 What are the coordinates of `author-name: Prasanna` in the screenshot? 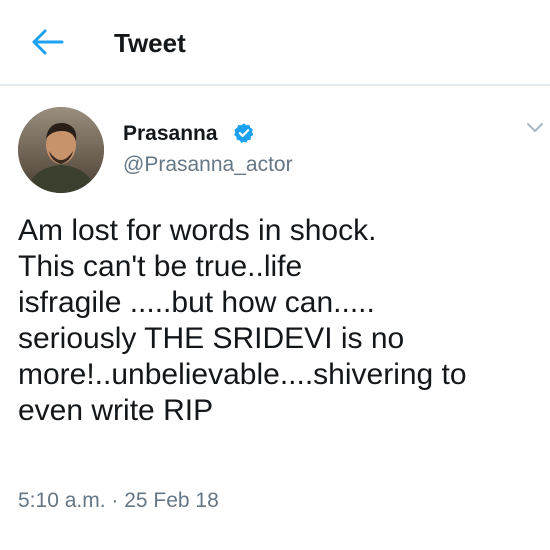 It's located at (170, 134).